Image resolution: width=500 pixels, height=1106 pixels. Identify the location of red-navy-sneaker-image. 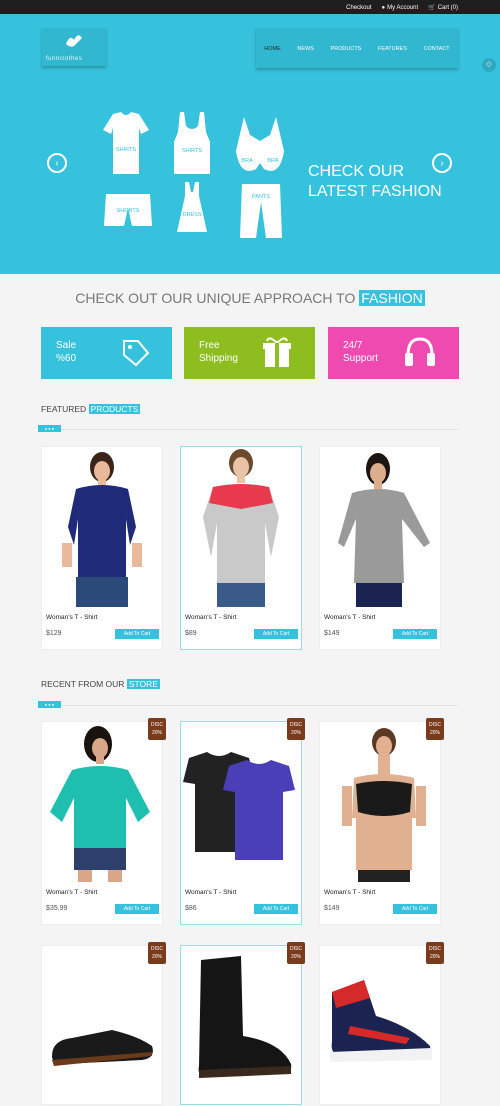
(381, 1021).